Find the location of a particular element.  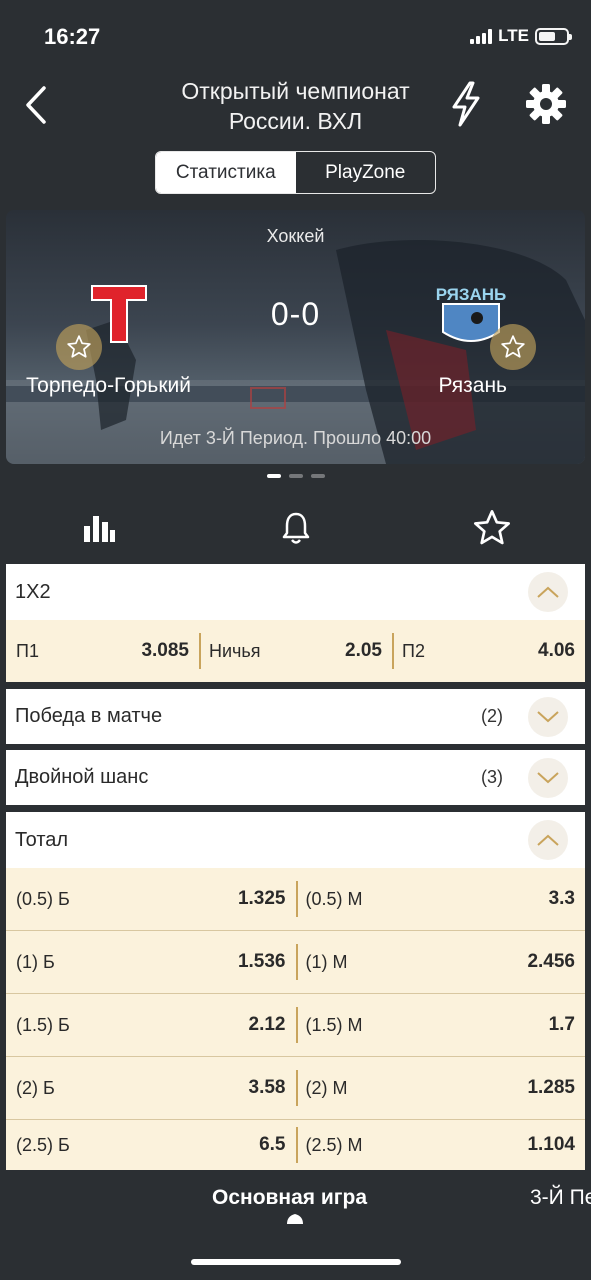

odds-cell-under: (1.5) М 1.7 is located at coordinates (440, 1025).